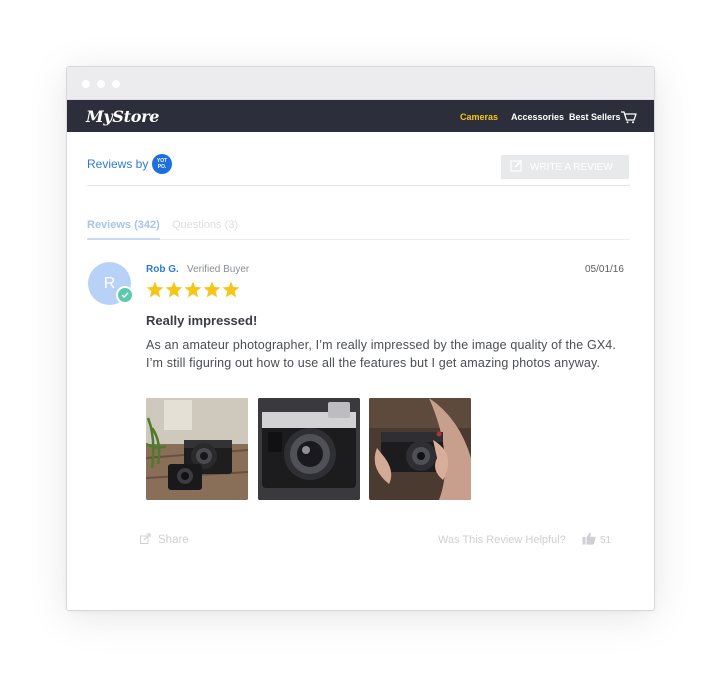  Describe the element at coordinates (628, 119) in the screenshot. I see `cart-icon` at that location.